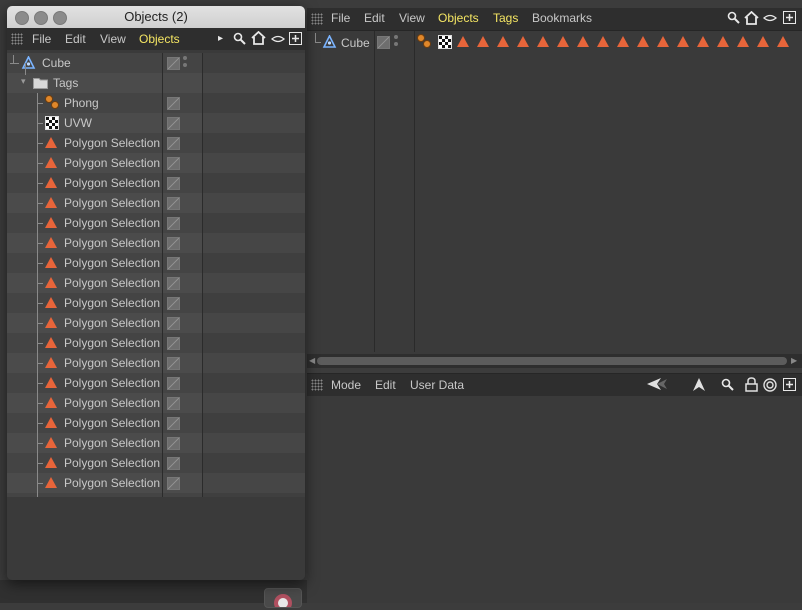 The width and height of the screenshot is (802, 610). Describe the element at coordinates (346, 385) in the screenshot. I see `menu-mode: Mode` at that location.